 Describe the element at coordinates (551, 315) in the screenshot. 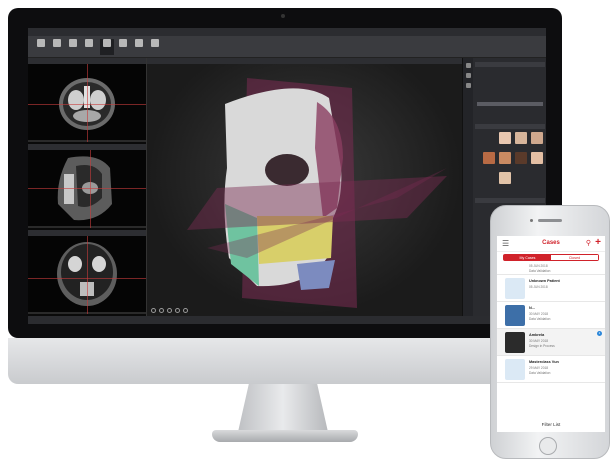

I see `case-row-3: N... 30 MAY 2018 Data Validation` at that location.